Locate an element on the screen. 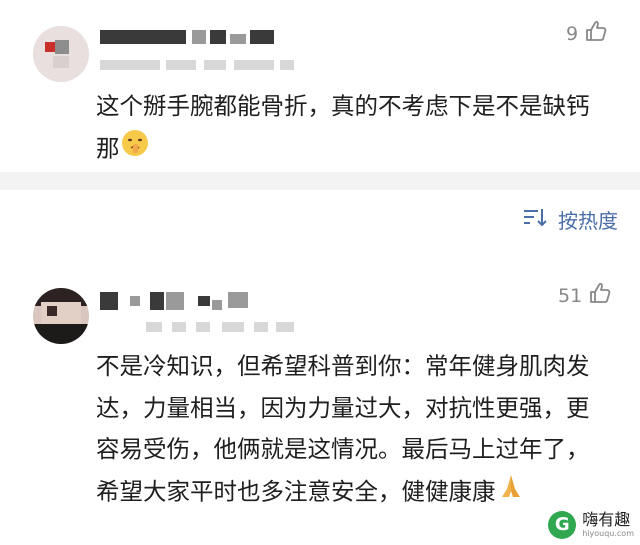 Image resolution: width=640 pixels, height=545 pixels. brand-logo-icon: G is located at coordinates (562, 525).